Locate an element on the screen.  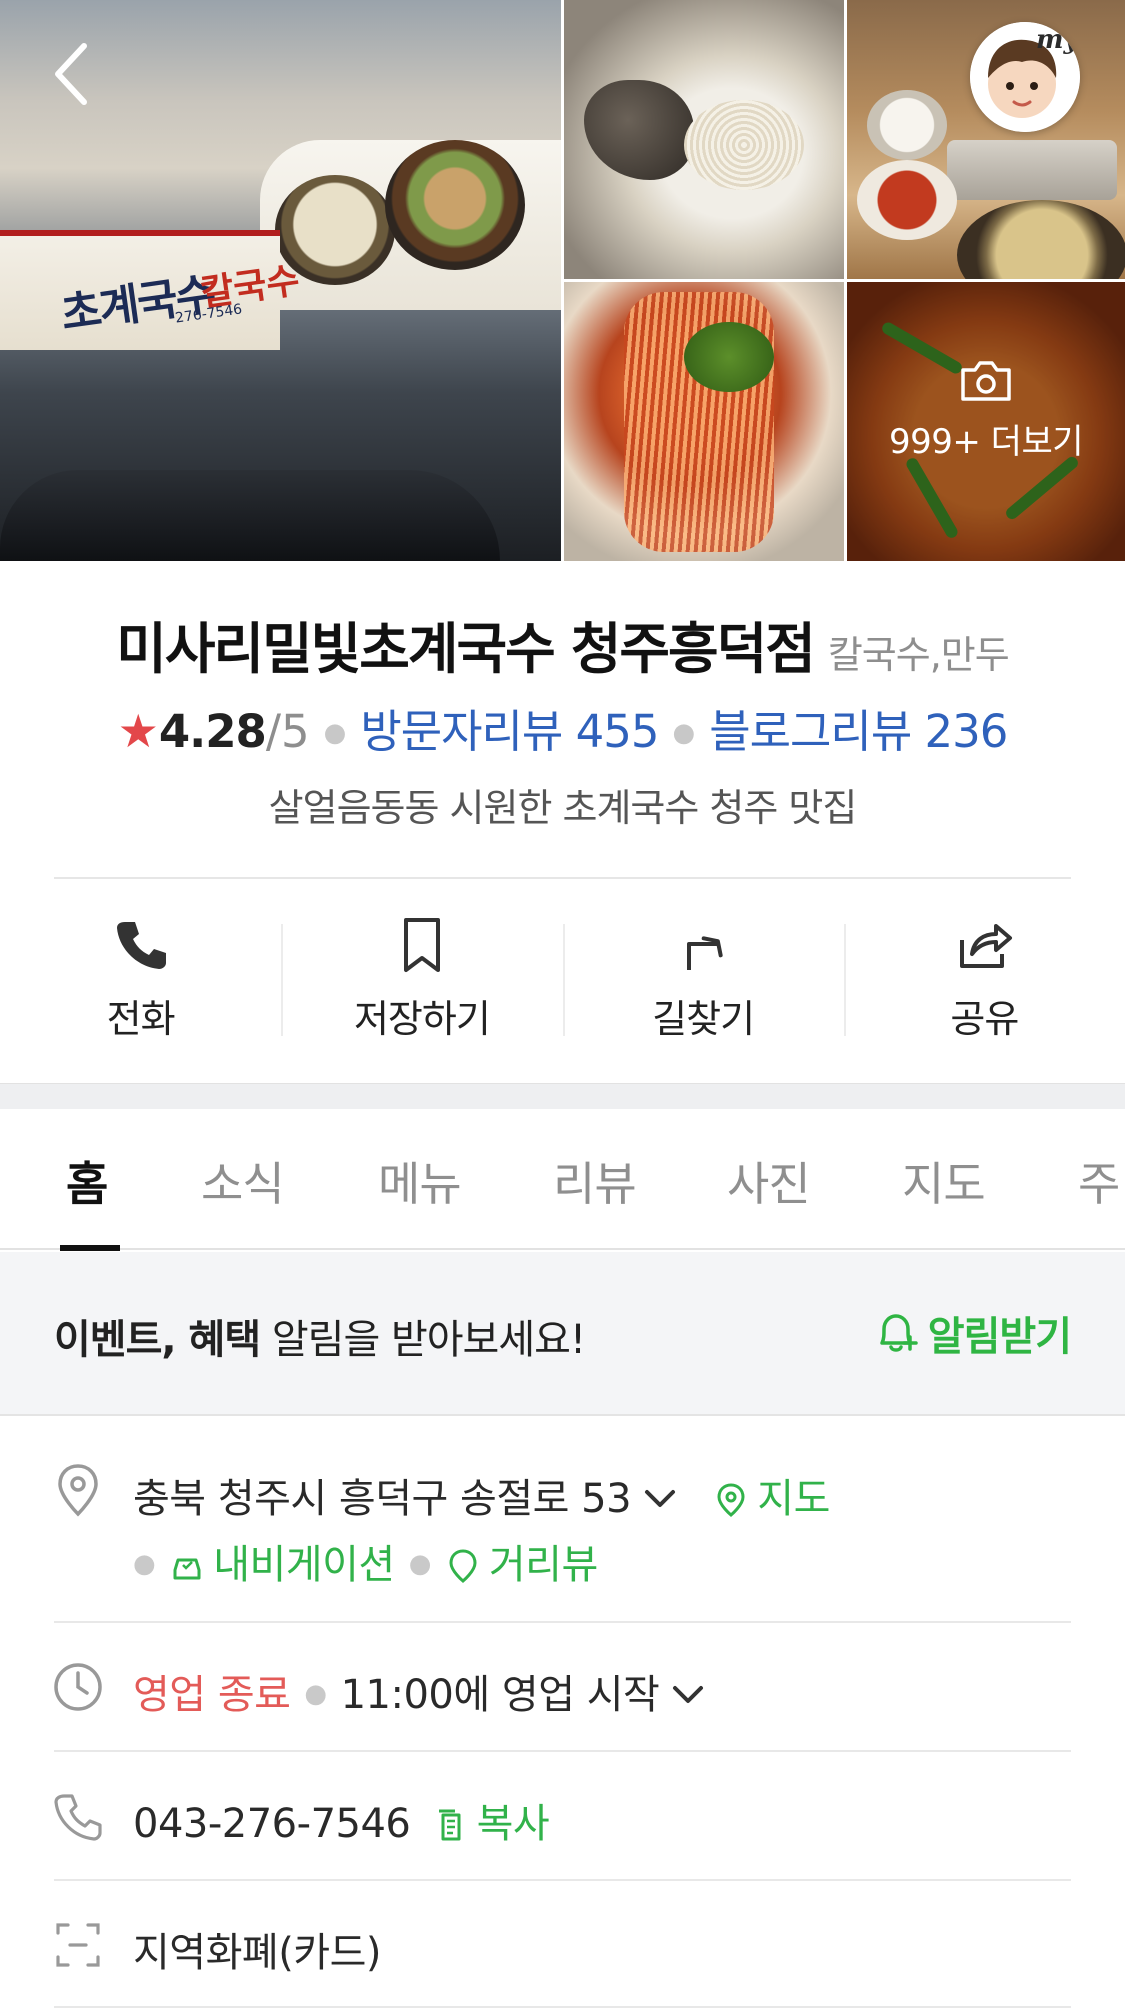
kimchi-dish-image is located at coordinates (907, 200).